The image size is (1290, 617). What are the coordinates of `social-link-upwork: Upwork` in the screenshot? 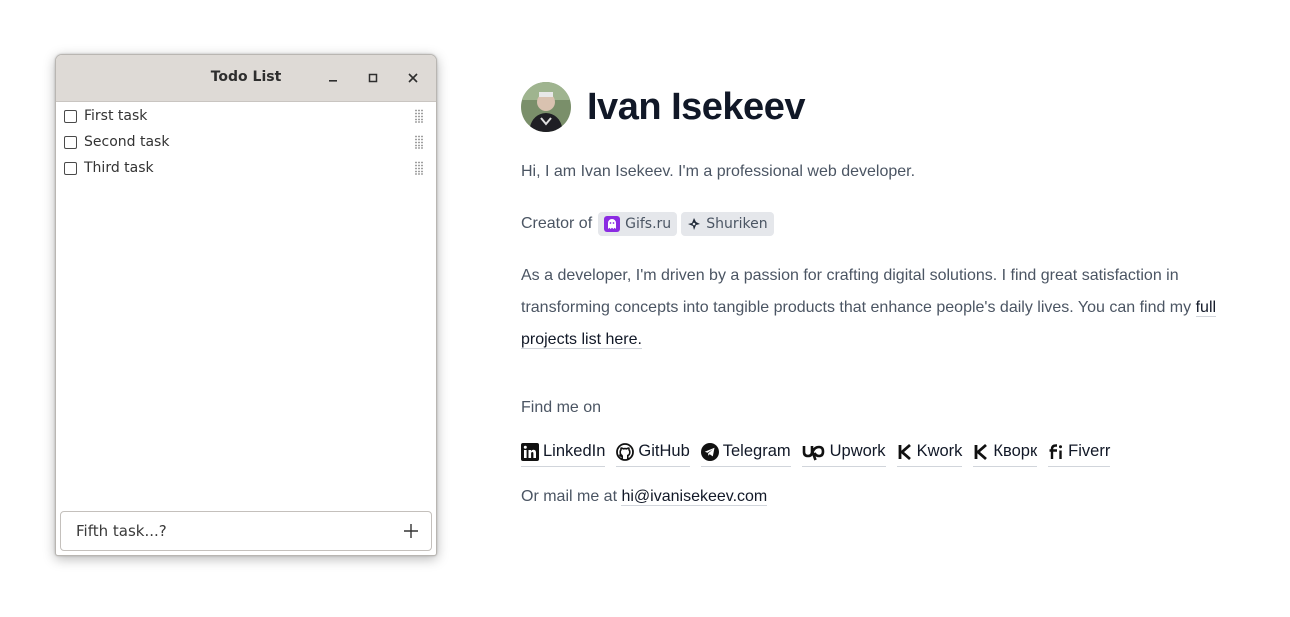 It's located at (843, 452).